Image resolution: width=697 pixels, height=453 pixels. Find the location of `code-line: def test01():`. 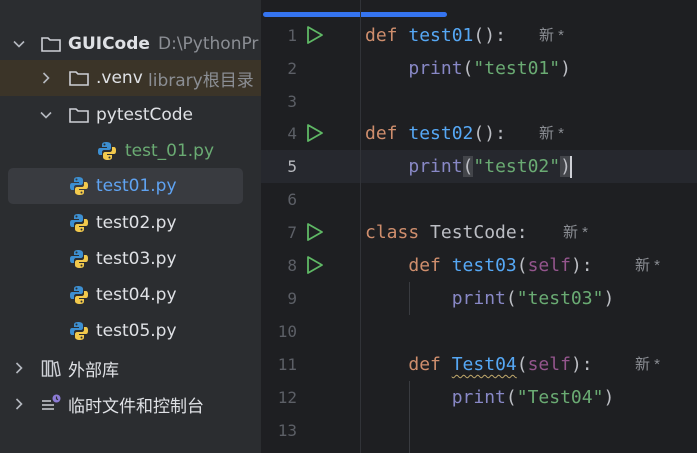

code-line: def test01(): is located at coordinates (435, 35).